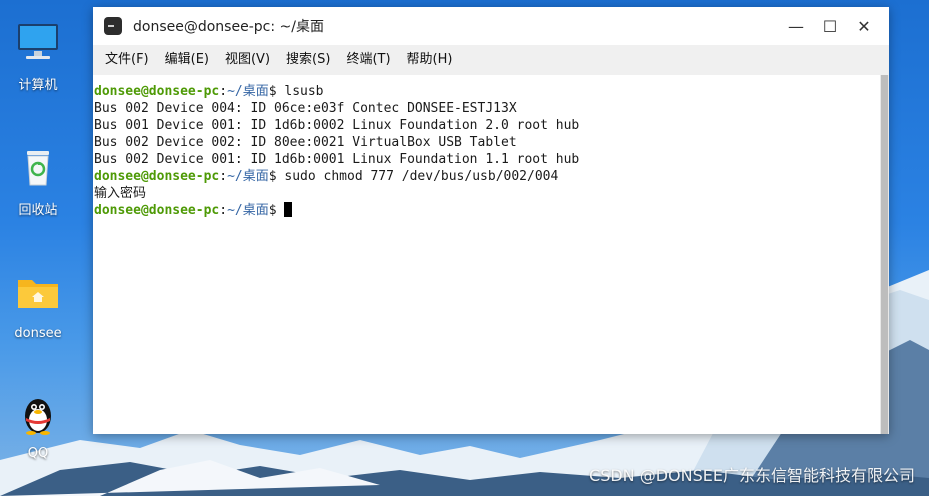  I want to click on desktop-icon-computer: 计算机, so click(38, 56).